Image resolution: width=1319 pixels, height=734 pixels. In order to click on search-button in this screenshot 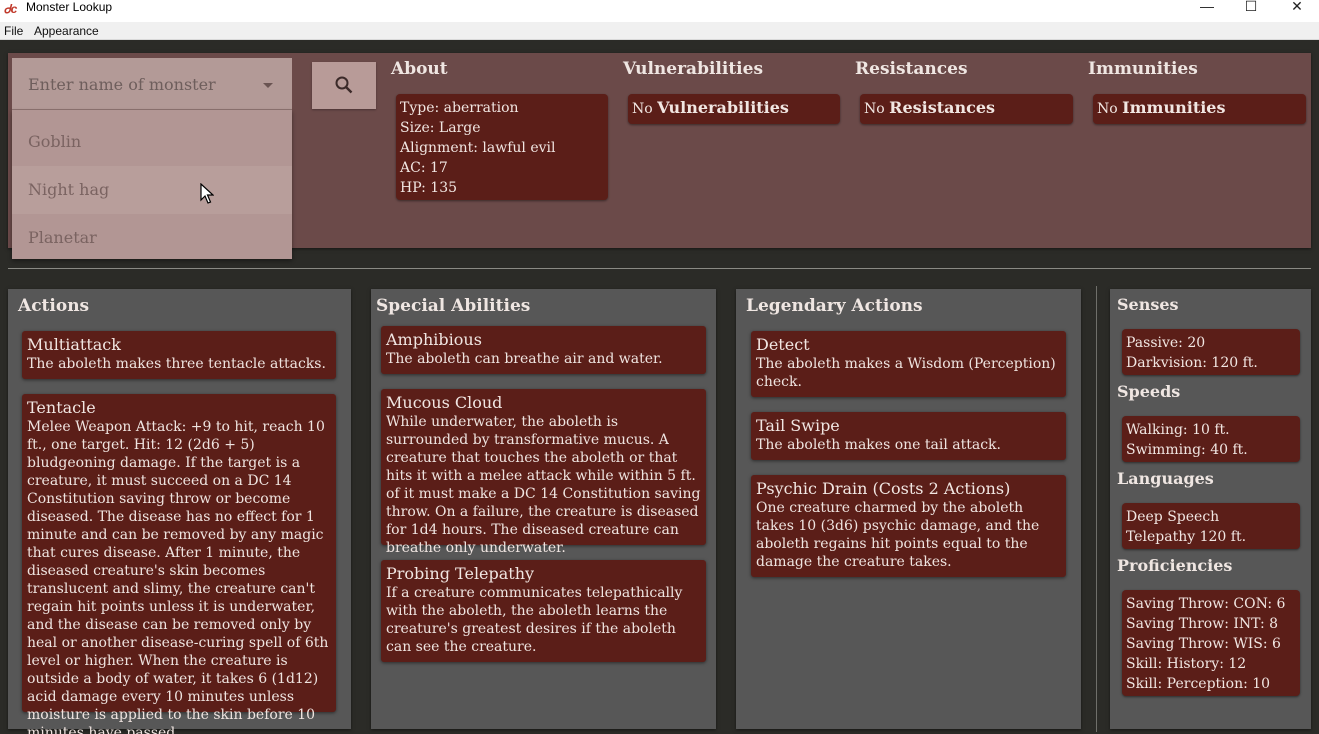, I will do `click(344, 85)`.